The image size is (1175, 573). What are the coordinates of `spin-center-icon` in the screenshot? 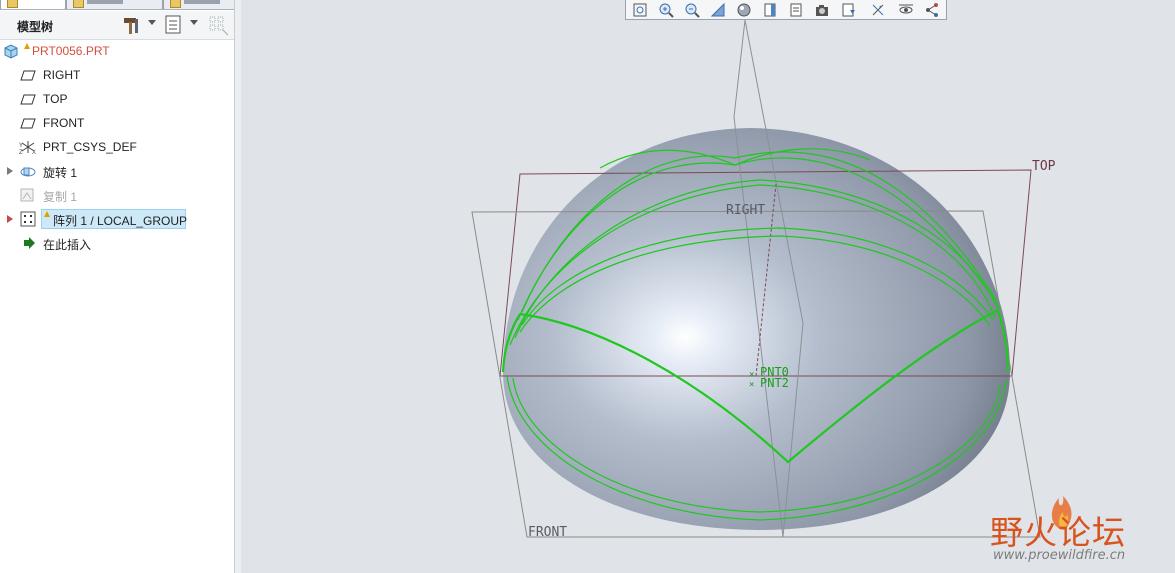 It's located at (906, 10).